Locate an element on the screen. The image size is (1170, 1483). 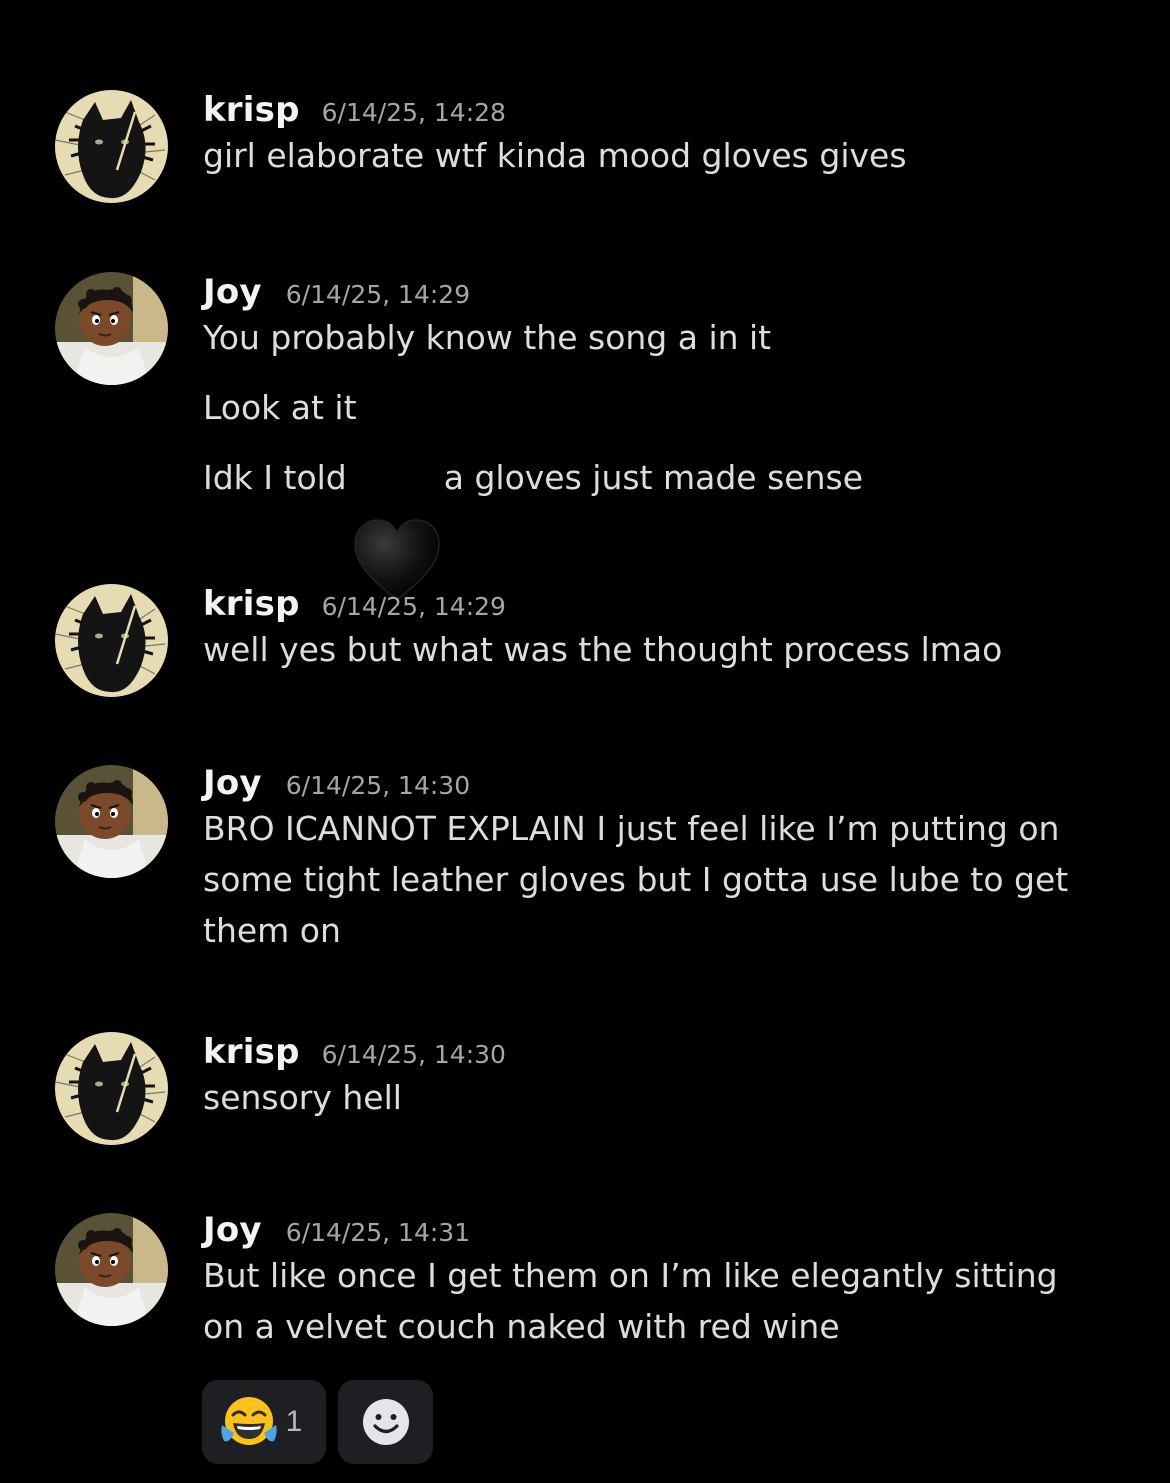
tears-of-joy-emoji-icon is located at coordinates (248, 1421).